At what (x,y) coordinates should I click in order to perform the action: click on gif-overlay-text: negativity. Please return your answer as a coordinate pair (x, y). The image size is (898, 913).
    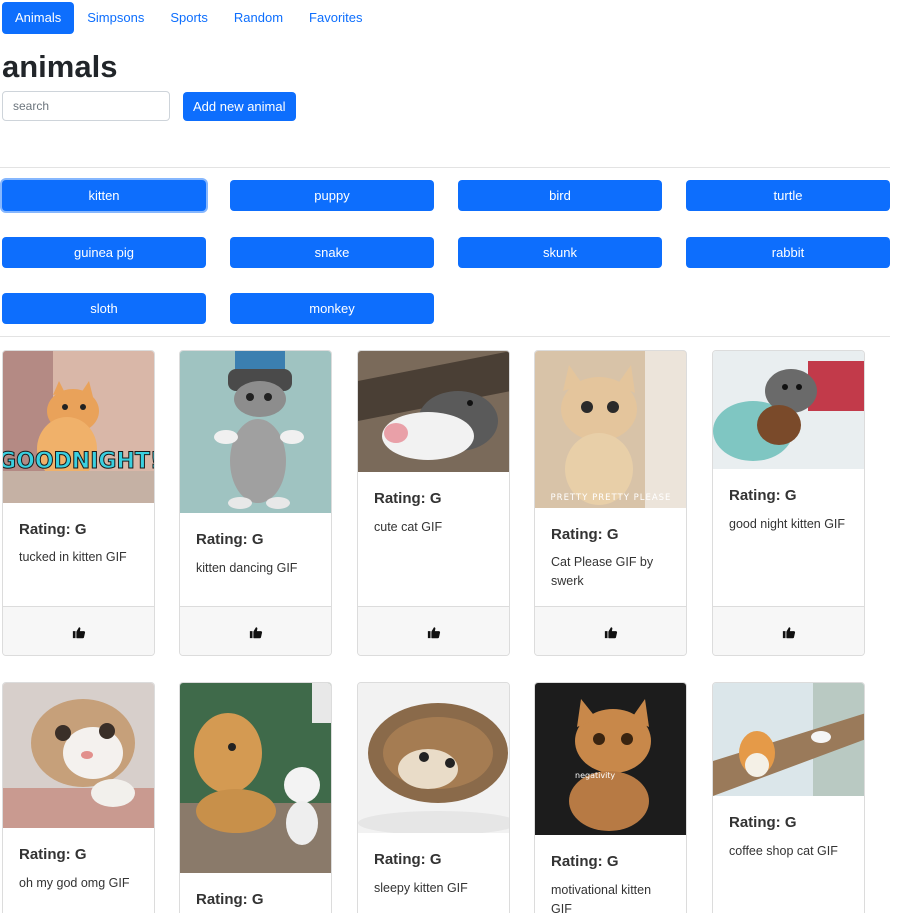
    Looking at the image, I should click on (595, 775).